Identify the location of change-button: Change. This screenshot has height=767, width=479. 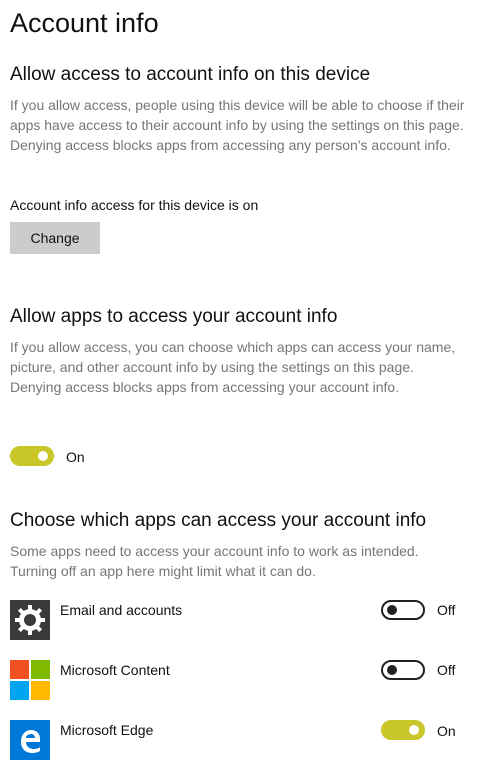
(55, 238).